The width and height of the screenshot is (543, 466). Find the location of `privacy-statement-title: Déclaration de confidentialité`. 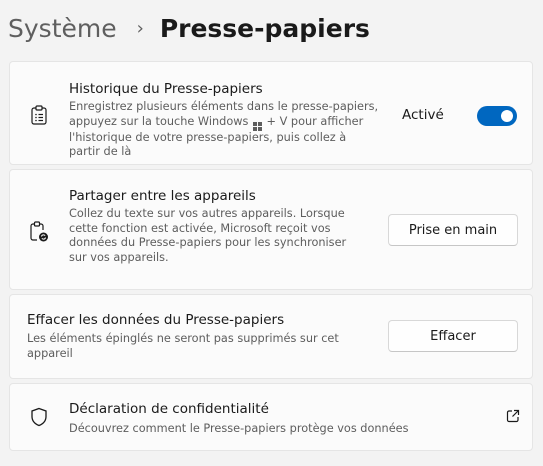

privacy-statement-title: Déclaration de confidentialité is located at coordinates (169, 409).